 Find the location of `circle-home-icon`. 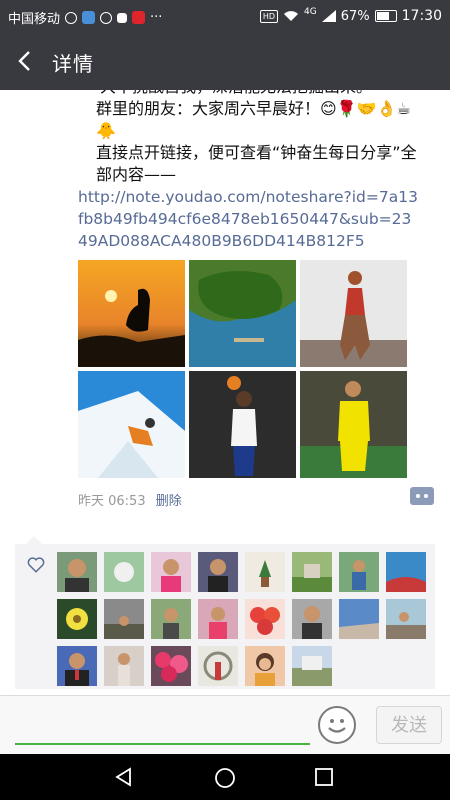

circle-home-icon is located at coordinates (225, 778).